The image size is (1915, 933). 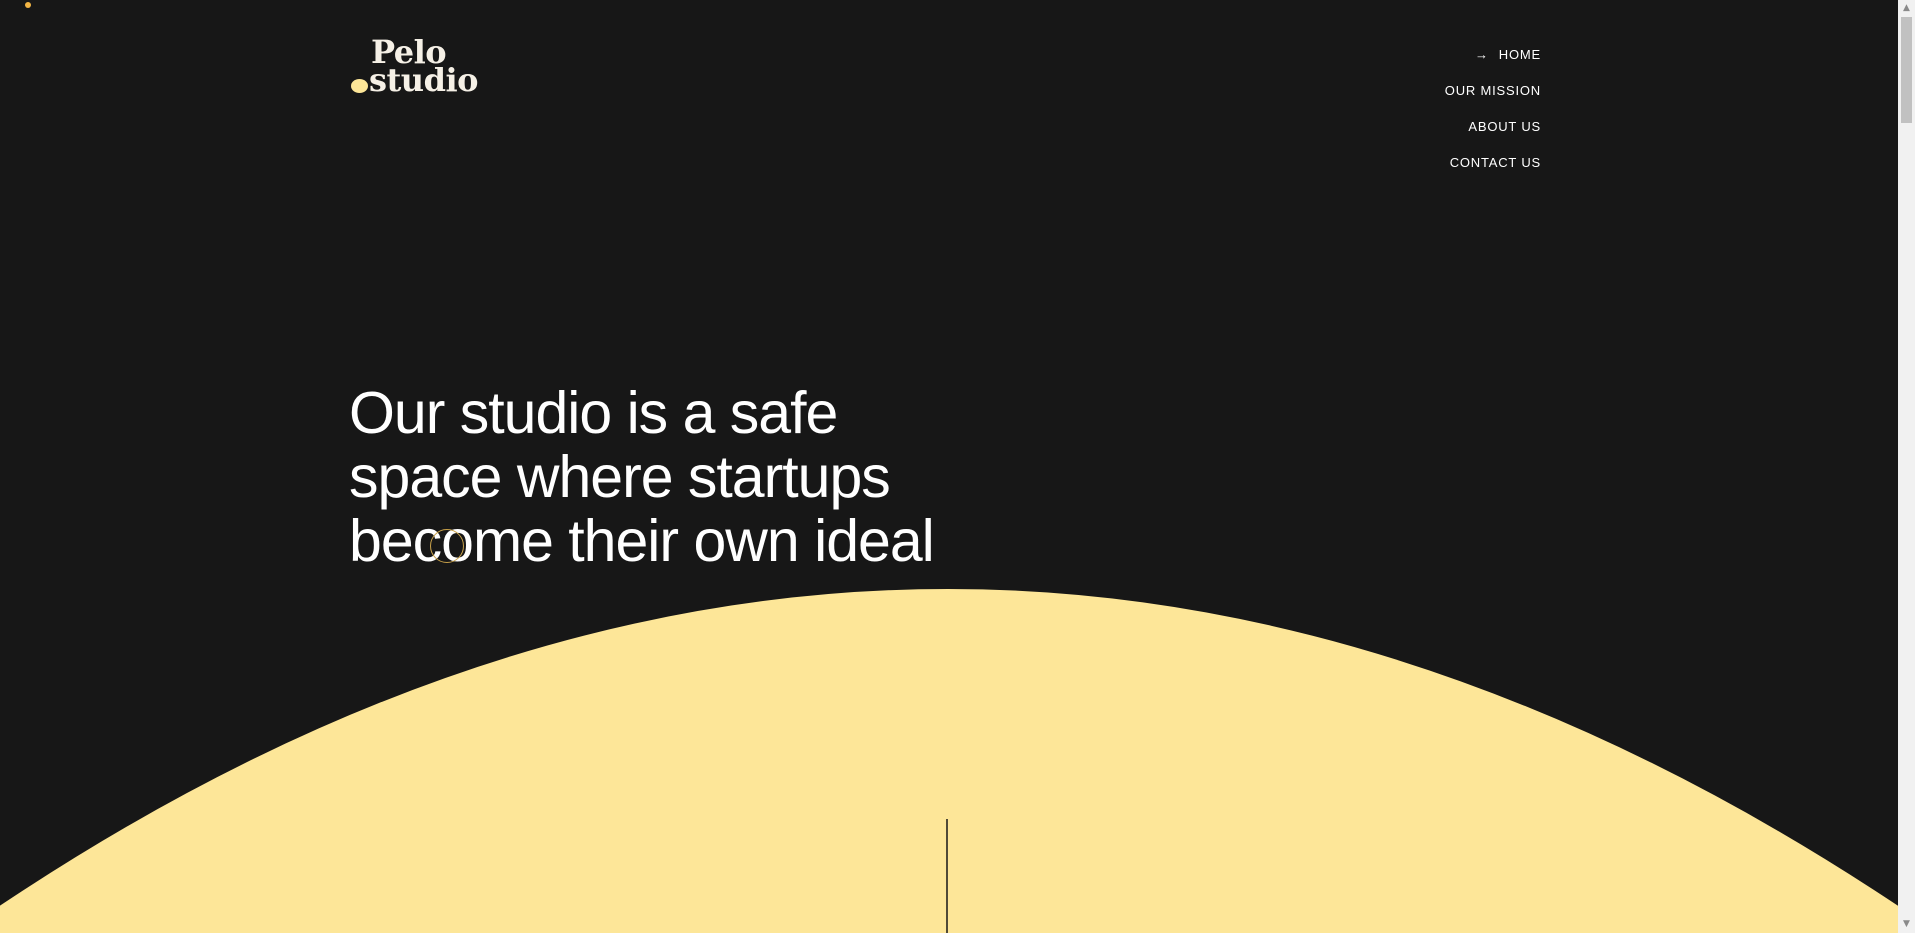 I want to click on scroll-up-icon: ▲, so click(x=1906, y=8).